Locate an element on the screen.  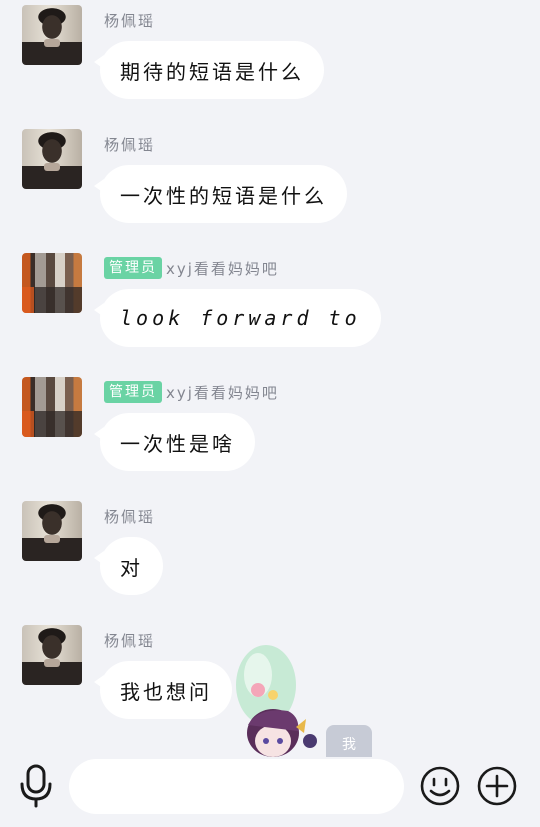
chat-message: 管理员 xyj看看妈妈吧 look forward to is located at coordinates (270, 308).